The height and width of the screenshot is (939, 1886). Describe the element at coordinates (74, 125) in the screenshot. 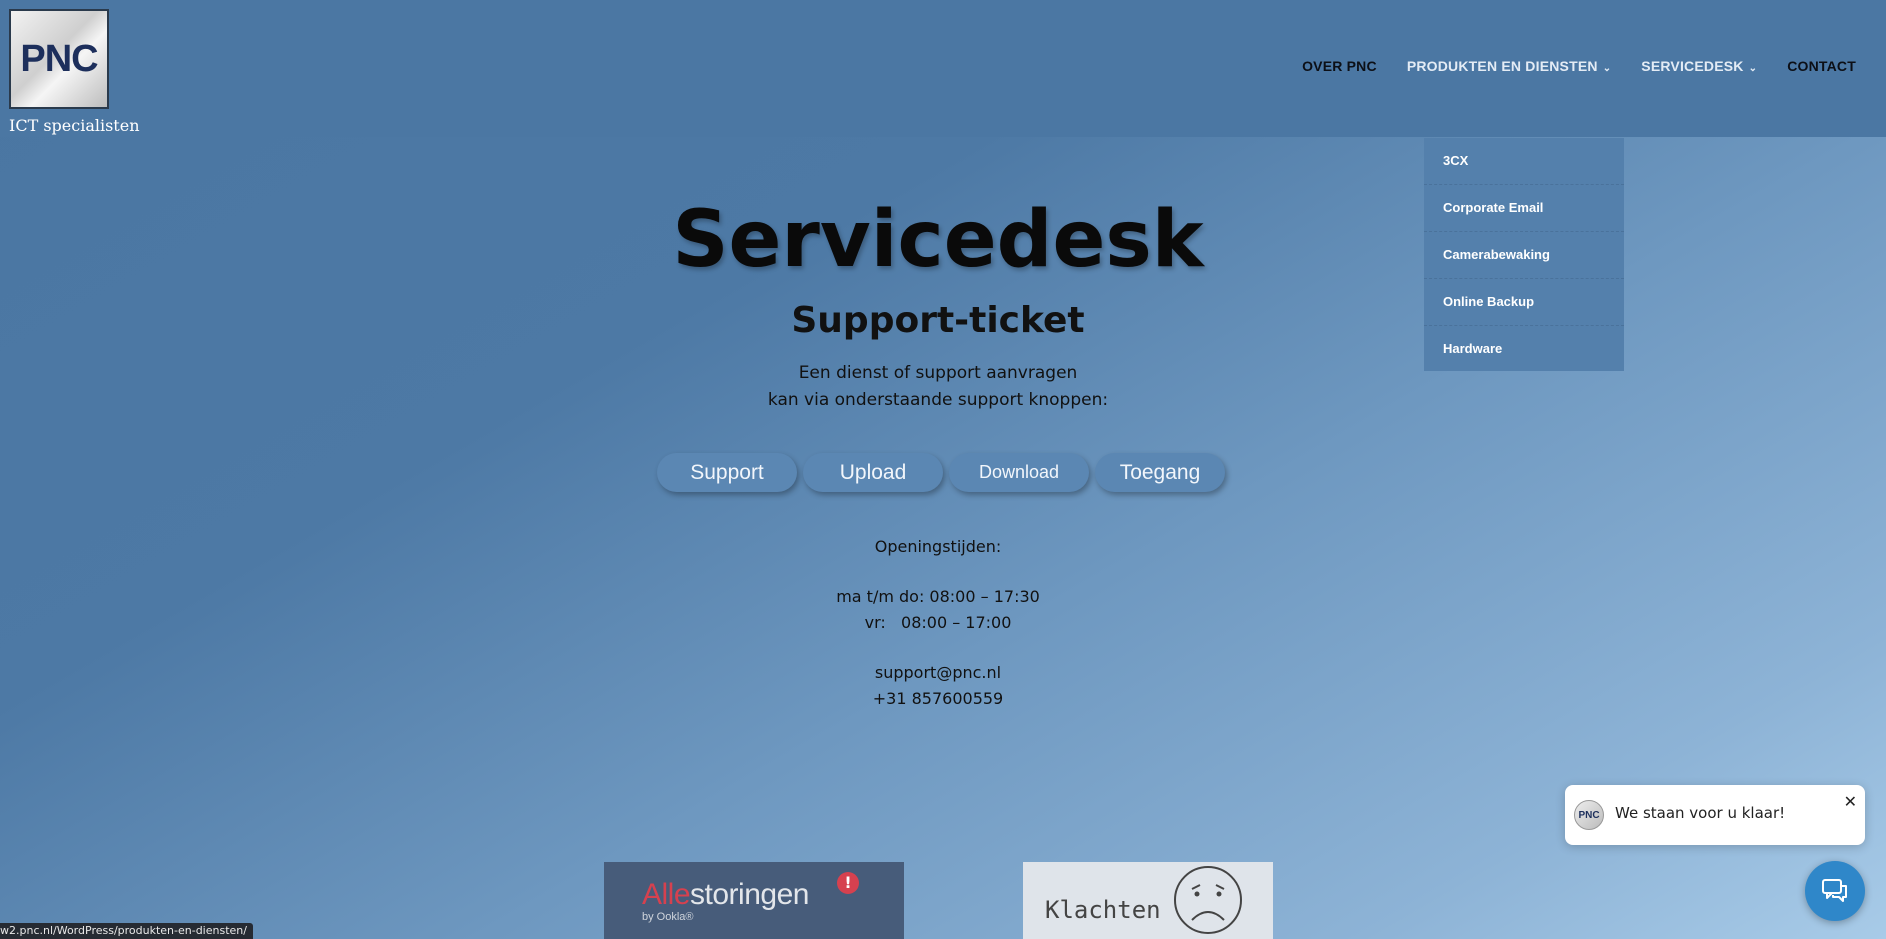

I see `site-tagline: ICT specialisten` at that location.